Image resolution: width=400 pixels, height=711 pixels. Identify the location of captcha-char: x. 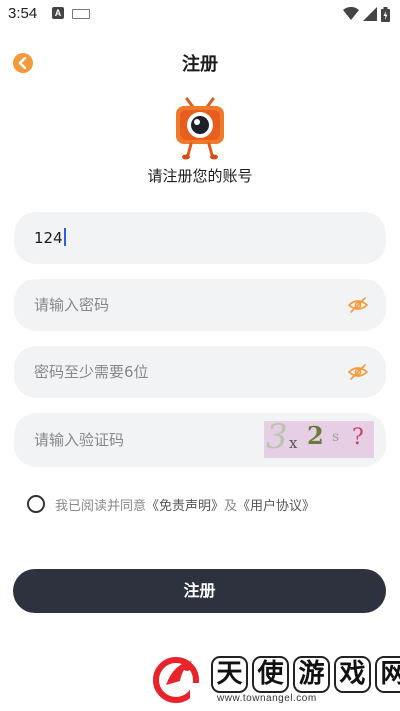
(293, 443).